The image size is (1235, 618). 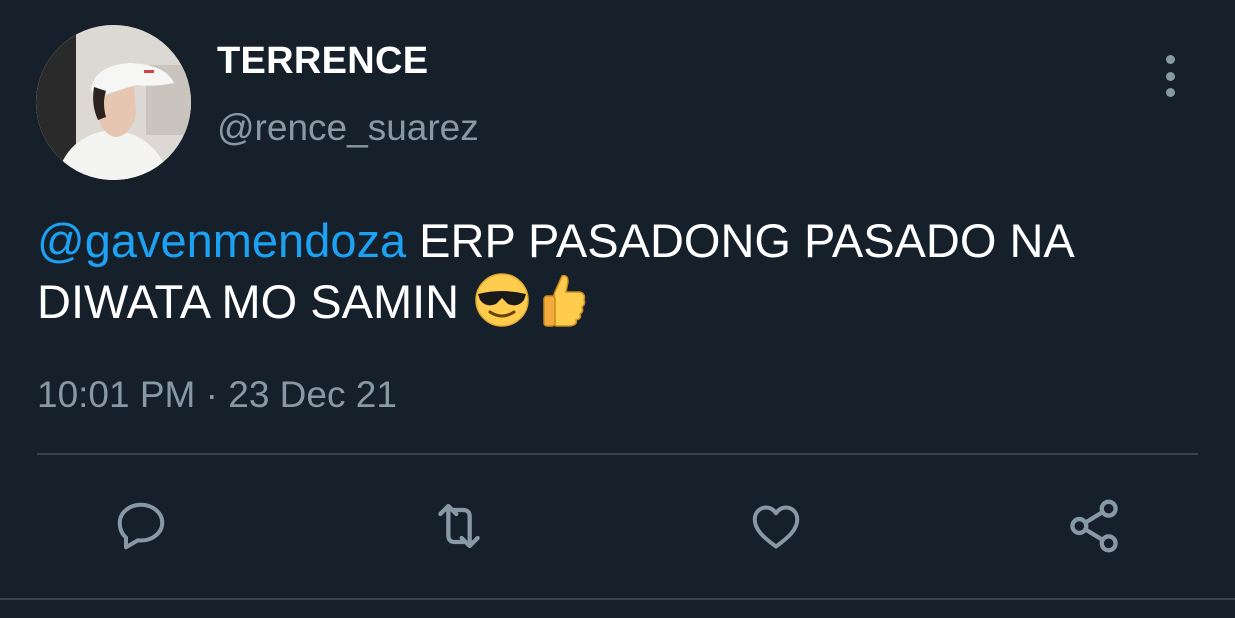 I want to click on username-handle: @rence_suarez, so click(x=348, y=128).